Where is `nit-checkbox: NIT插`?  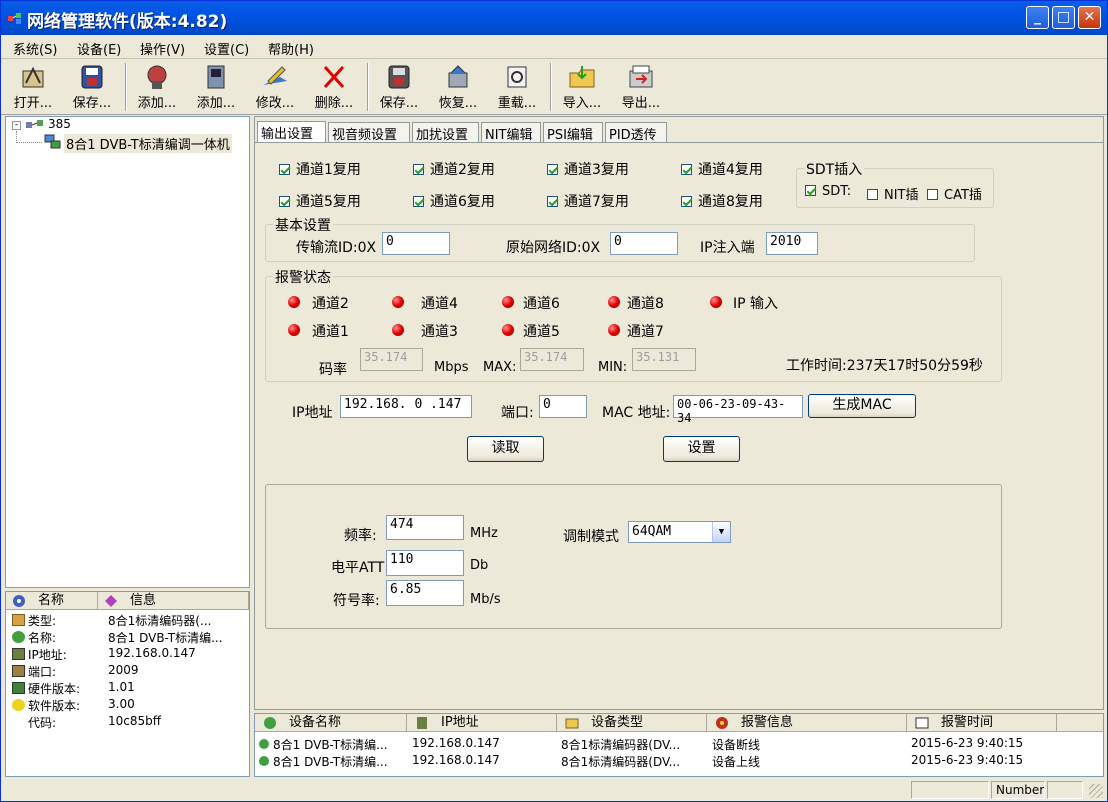 nit-checkbox: NIT插 is located at coordinates (895, 193).